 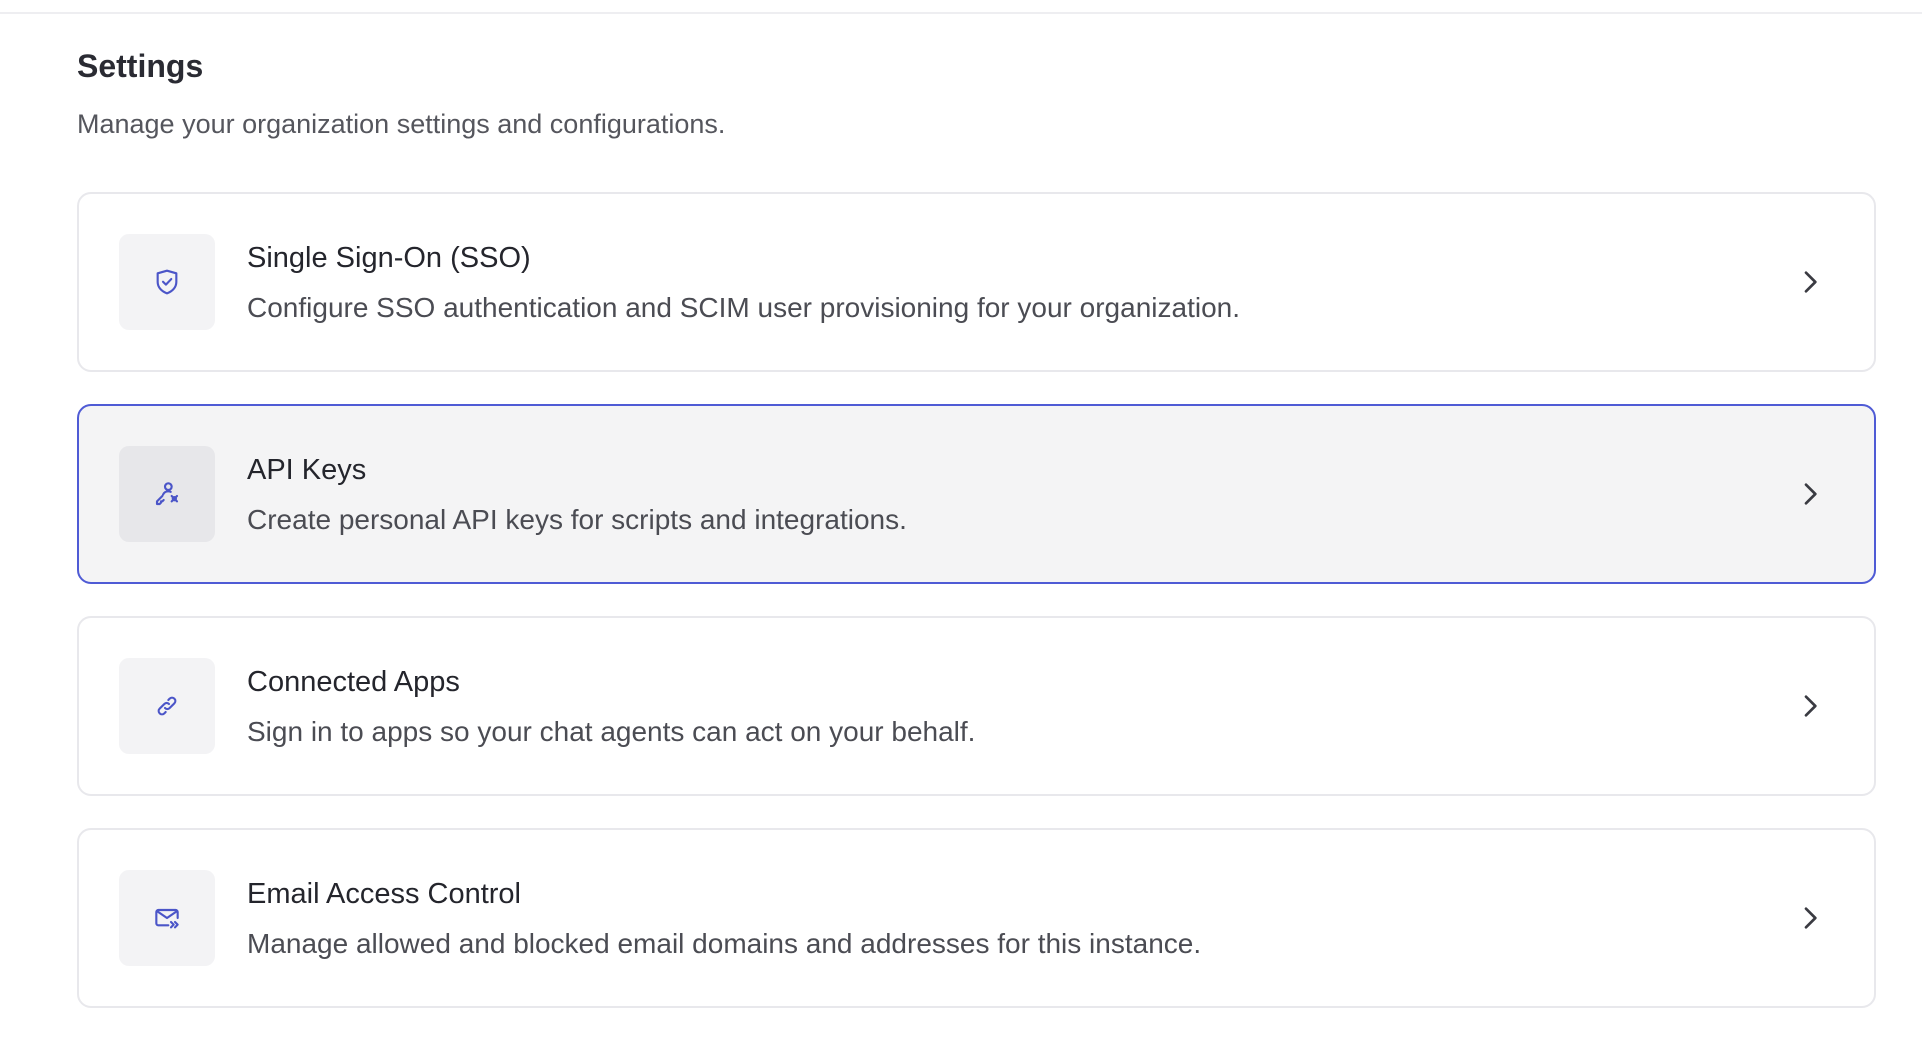 I want to click on card-title: Connected Apps, so click(x=353, y=682).